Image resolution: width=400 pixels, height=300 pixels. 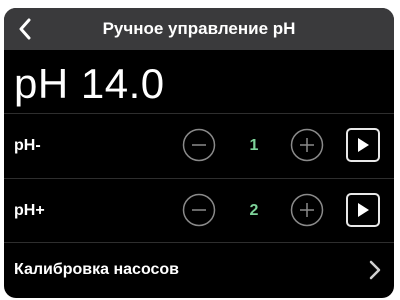 I want to click on pump-value: 2, so click(x=254, y=210).